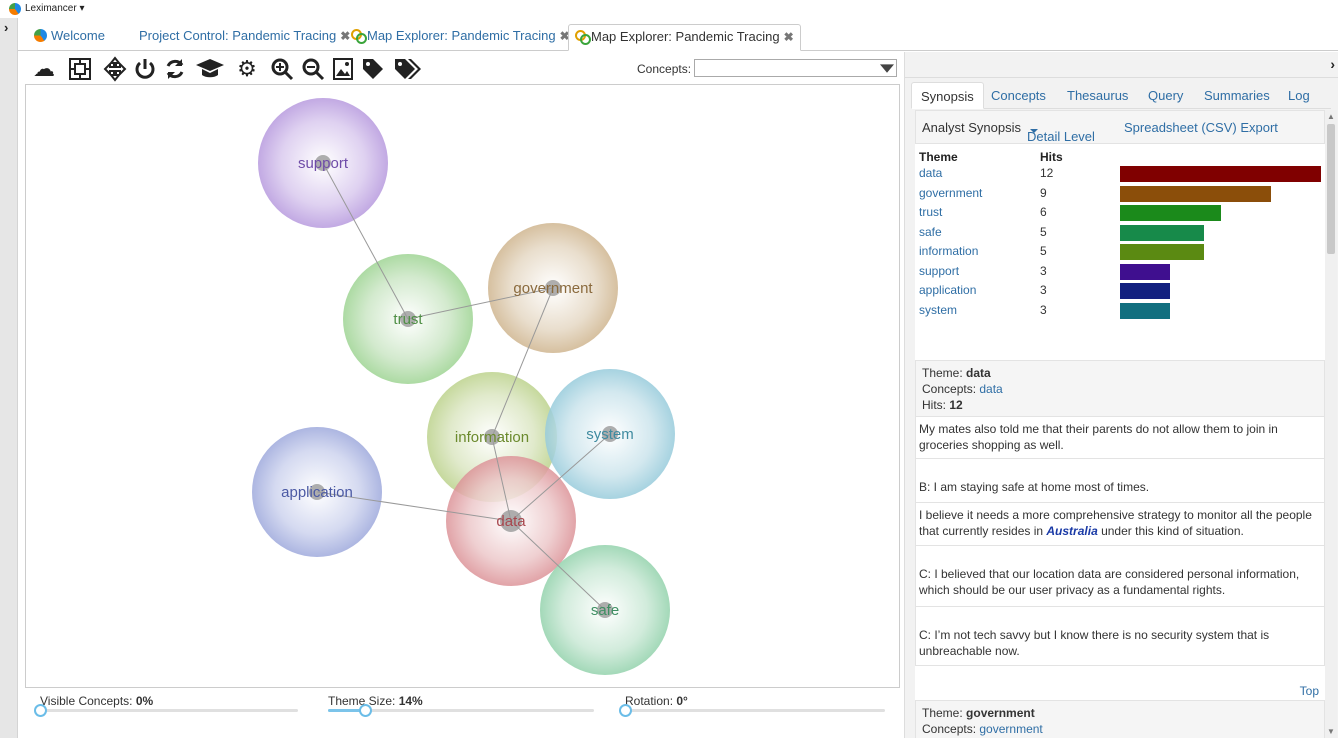 Image resolution: width=1338 pixels, height=738 pixels. What do you see at coordinates (789, 37) in the screenshot?
I see `close-icon: ✖` at bounding box center [789, 37].